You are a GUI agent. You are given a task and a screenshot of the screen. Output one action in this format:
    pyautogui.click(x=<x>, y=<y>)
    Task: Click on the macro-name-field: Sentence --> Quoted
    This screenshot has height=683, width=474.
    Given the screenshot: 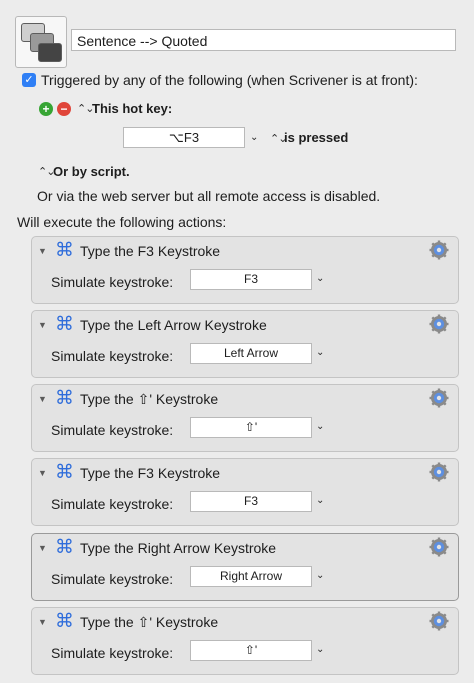 What is the action you would take?
    pyautogui.click(x=263, y=40)
    